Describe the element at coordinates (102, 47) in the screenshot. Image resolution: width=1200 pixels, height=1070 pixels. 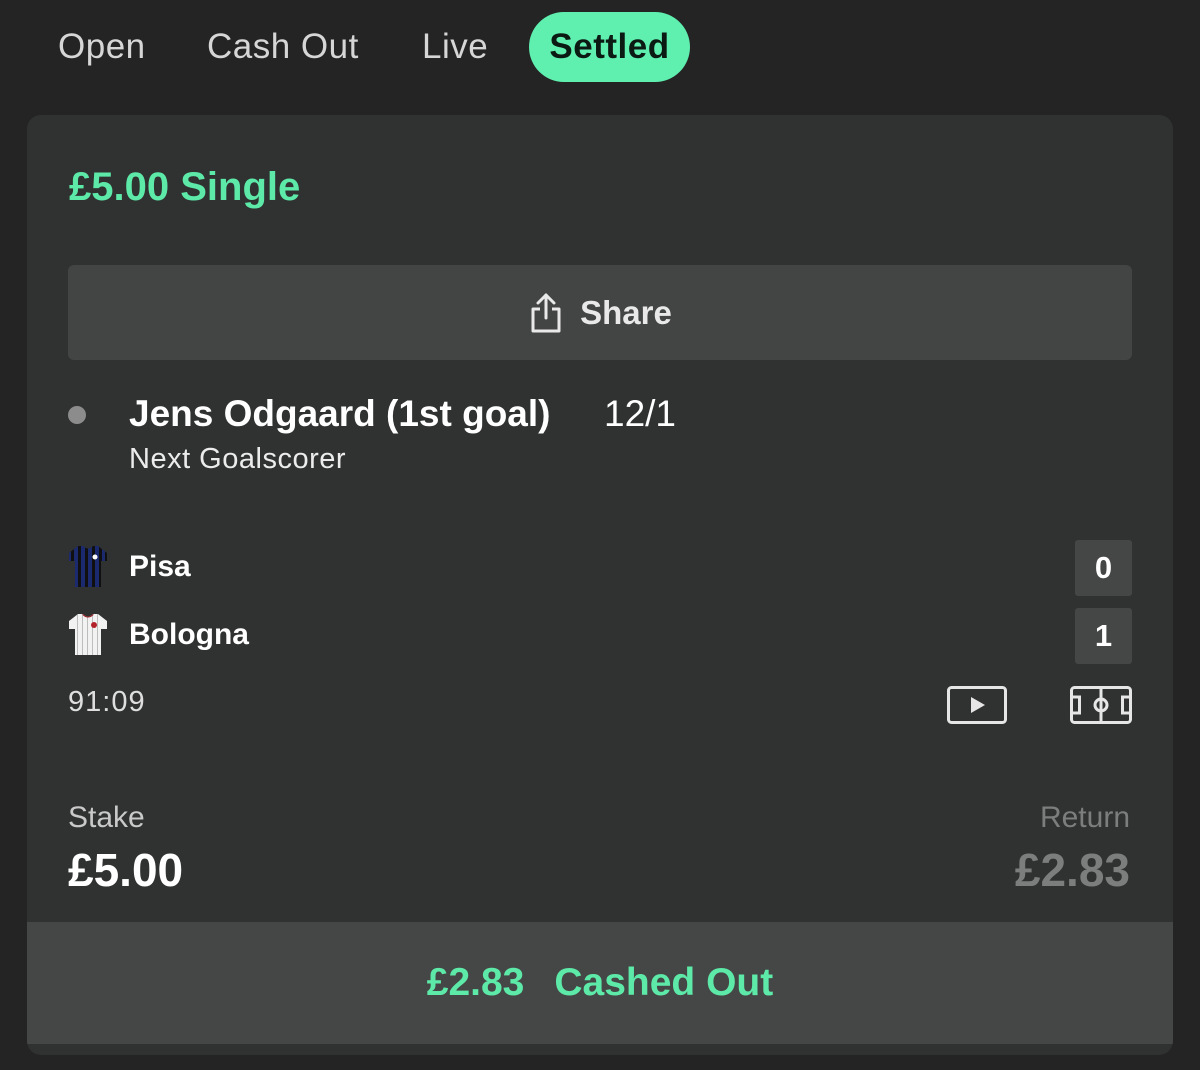
I see `tab-open: Open` at that location.